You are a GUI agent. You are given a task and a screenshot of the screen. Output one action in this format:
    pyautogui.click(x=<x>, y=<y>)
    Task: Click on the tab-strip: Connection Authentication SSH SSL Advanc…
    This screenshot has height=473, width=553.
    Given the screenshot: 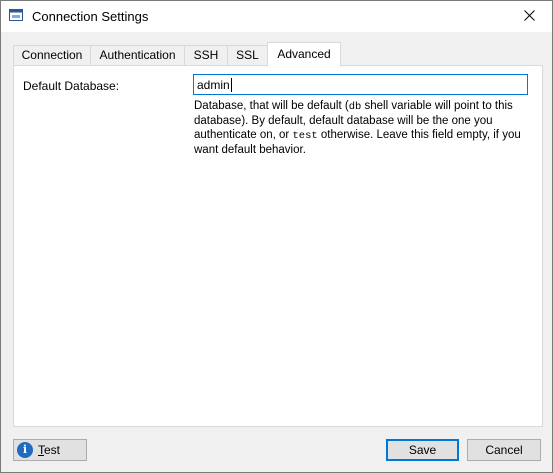 What is the action you would take?
    pyautogui.click(x=278, y=54)
    